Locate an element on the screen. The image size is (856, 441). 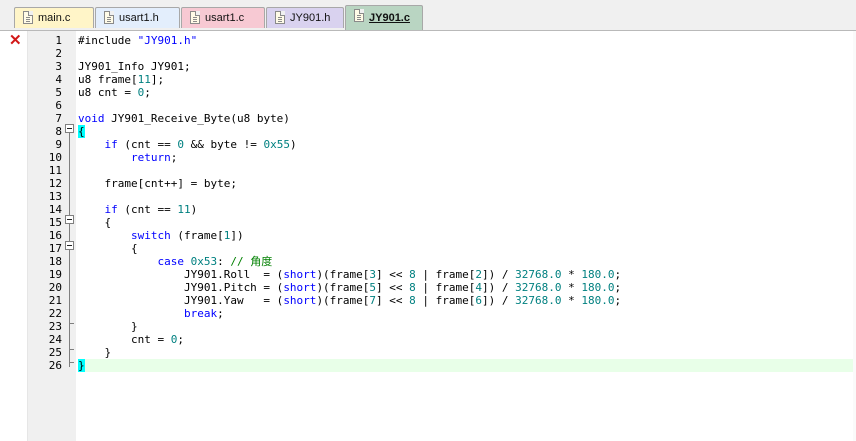
code-token: )(frame[ is located at coordinates (343, 274).